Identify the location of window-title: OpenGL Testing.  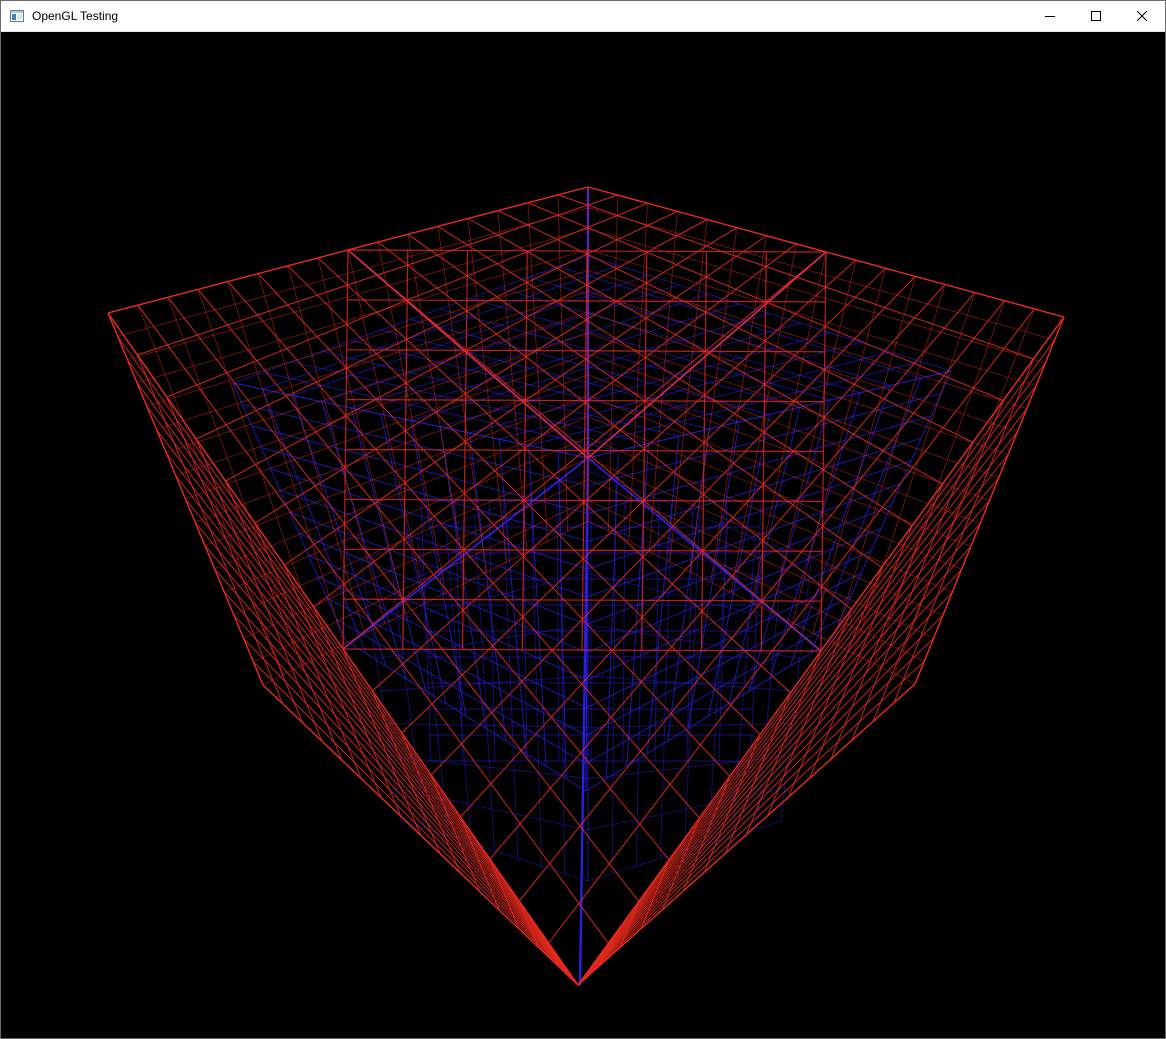
(75, 16).